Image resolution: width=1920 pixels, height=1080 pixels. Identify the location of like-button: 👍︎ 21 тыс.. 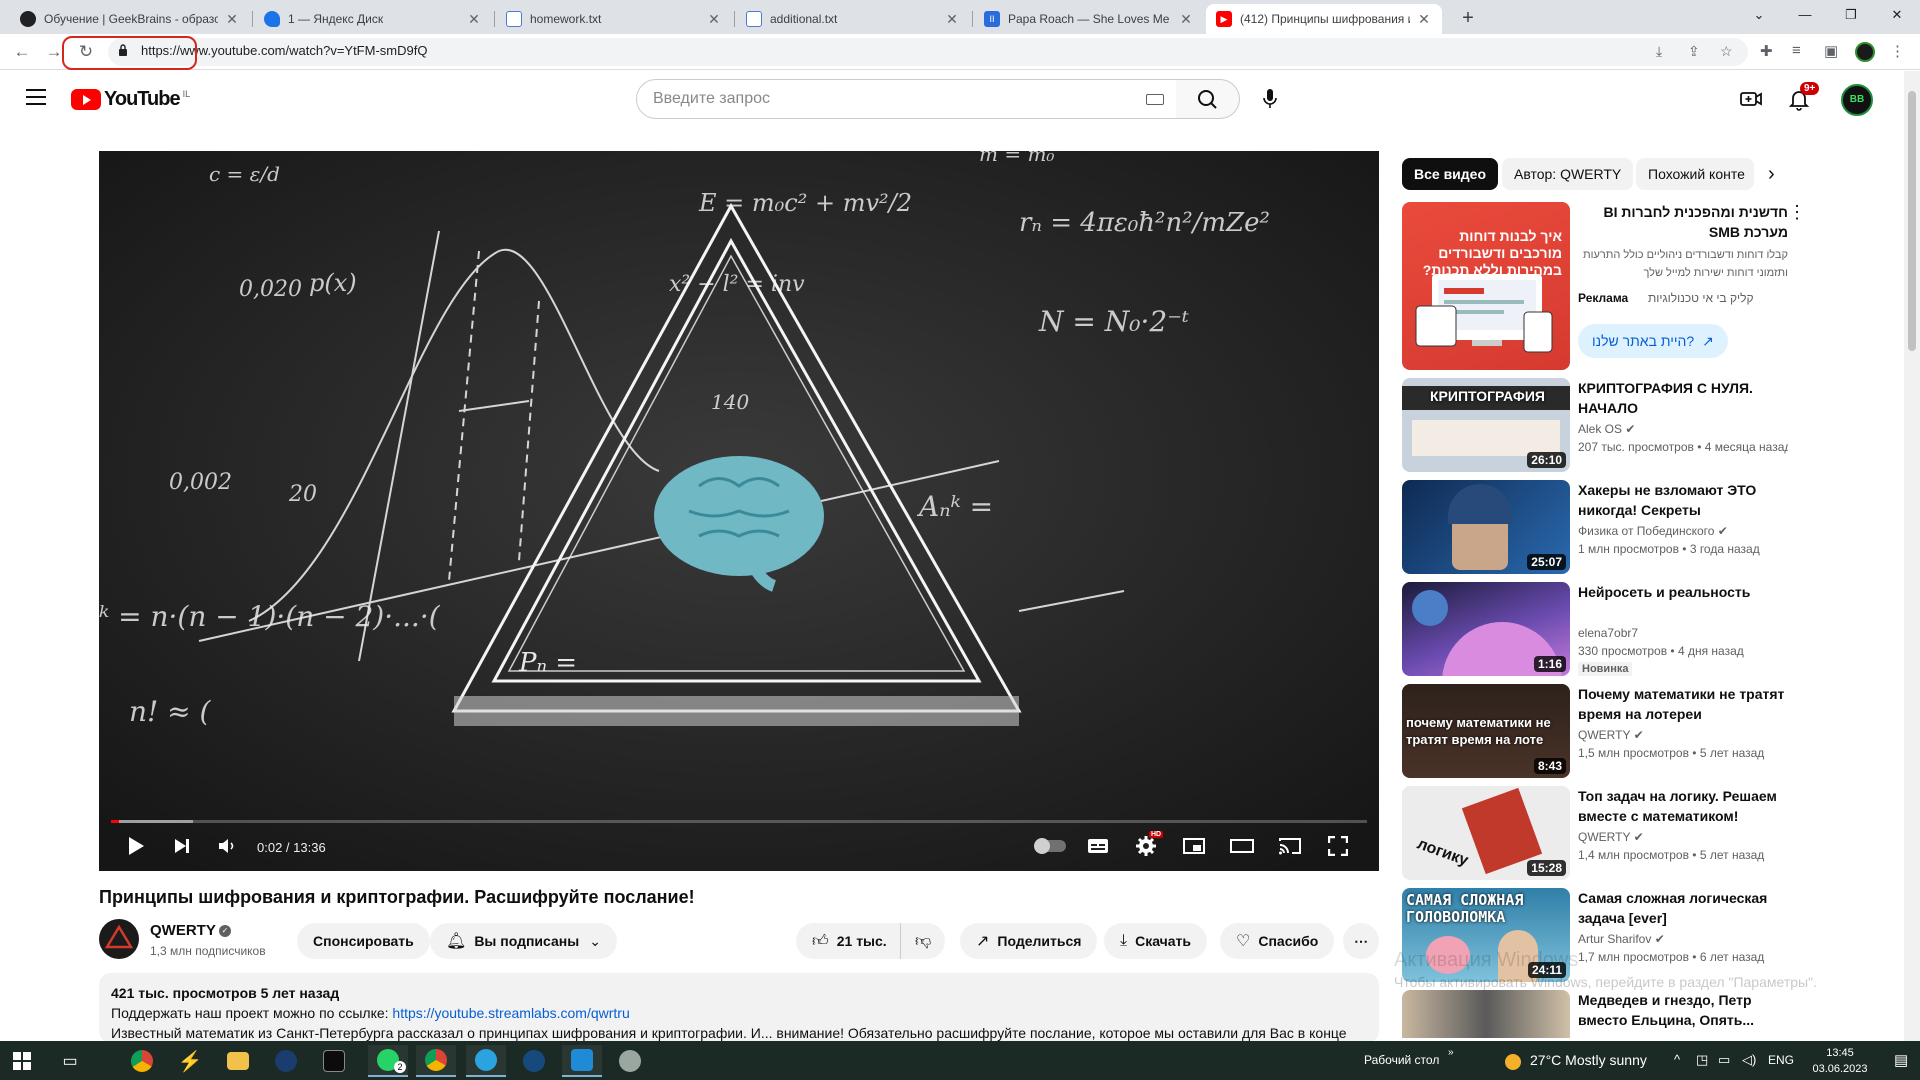
(848, 941).